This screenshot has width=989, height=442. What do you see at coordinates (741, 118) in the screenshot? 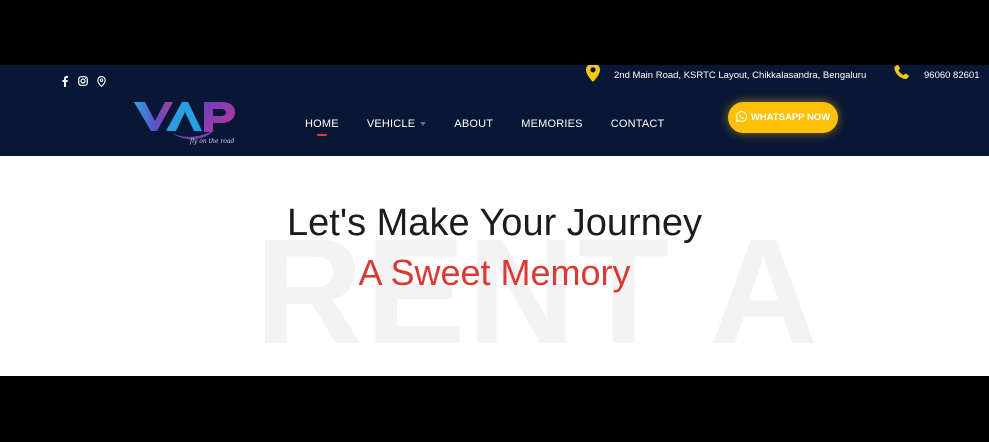
I see `whatsapp-icon` at bounding box center [741, 118].